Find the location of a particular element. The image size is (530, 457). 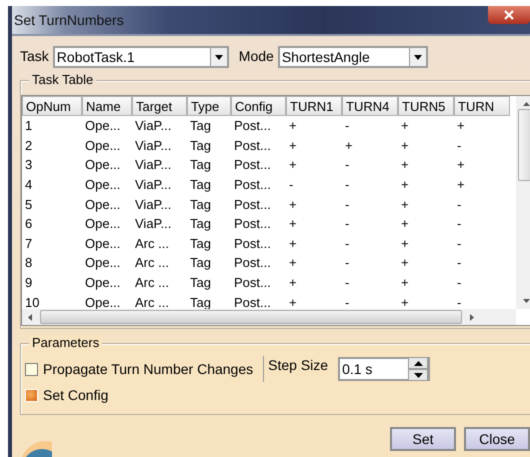

table-cell-text: 3 is located at coordinates (29, 164).